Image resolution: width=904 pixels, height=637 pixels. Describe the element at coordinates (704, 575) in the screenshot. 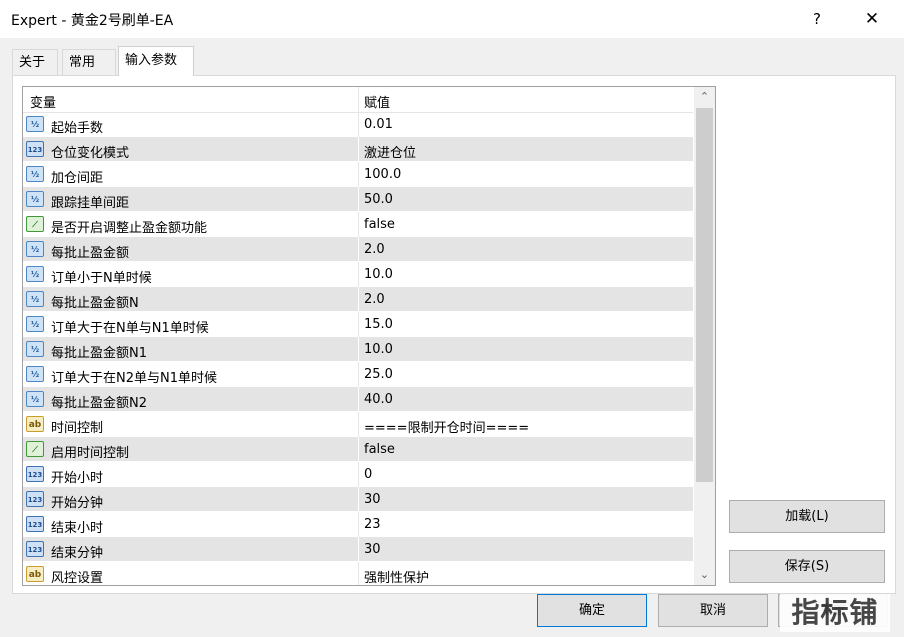

I see `scroll-down-icon: ⌄` at that location.